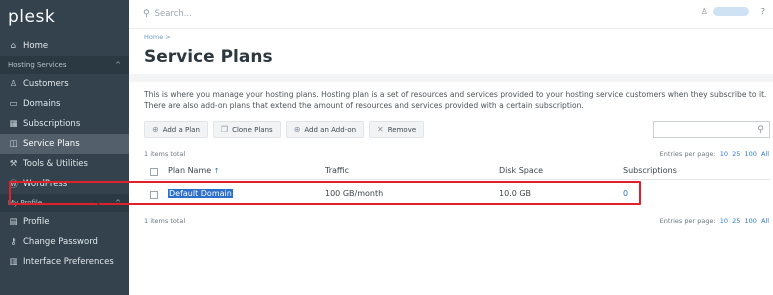 The image size is (773, 295). Describe the element at coordinates (37, 65) in the screenshot. I see `section-label: Hosting Services` at that location.